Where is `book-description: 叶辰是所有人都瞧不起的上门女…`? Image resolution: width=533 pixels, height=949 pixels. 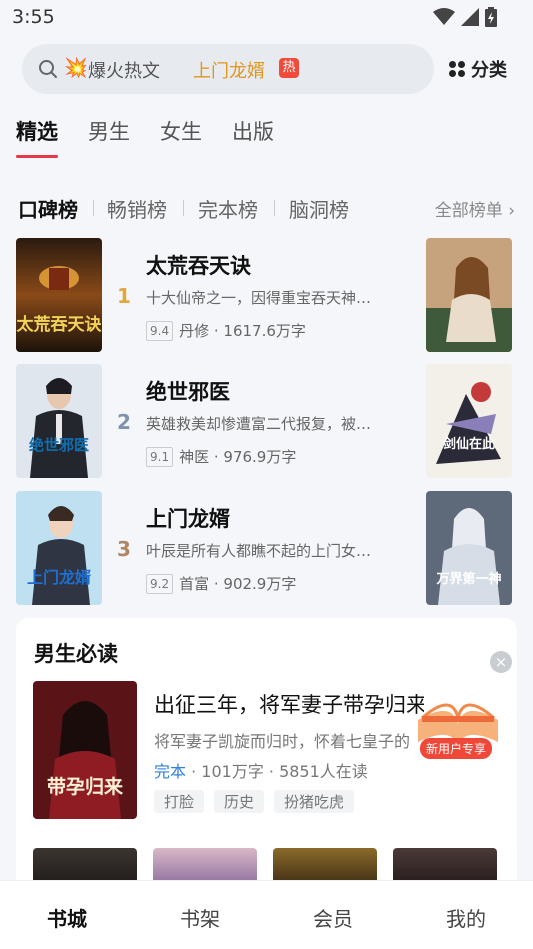
book-description: 叶辰是所有人都瞧不起的上门女… is located at coordinates (259, 551).